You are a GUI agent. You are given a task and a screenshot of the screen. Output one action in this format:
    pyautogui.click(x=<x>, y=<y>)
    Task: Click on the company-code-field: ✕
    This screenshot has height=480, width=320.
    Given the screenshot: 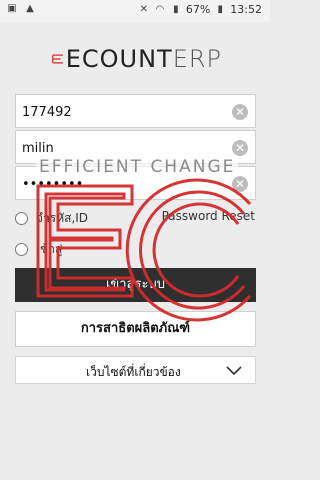 What is the action you would take?
    pyautogui.click(x=135, y=111)
    